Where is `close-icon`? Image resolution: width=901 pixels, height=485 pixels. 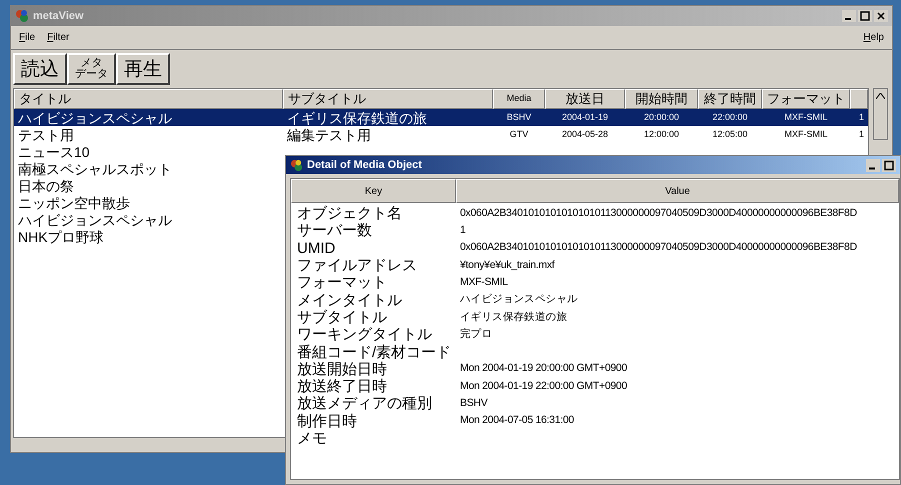
close-icon is located at coordinates (881, 16).